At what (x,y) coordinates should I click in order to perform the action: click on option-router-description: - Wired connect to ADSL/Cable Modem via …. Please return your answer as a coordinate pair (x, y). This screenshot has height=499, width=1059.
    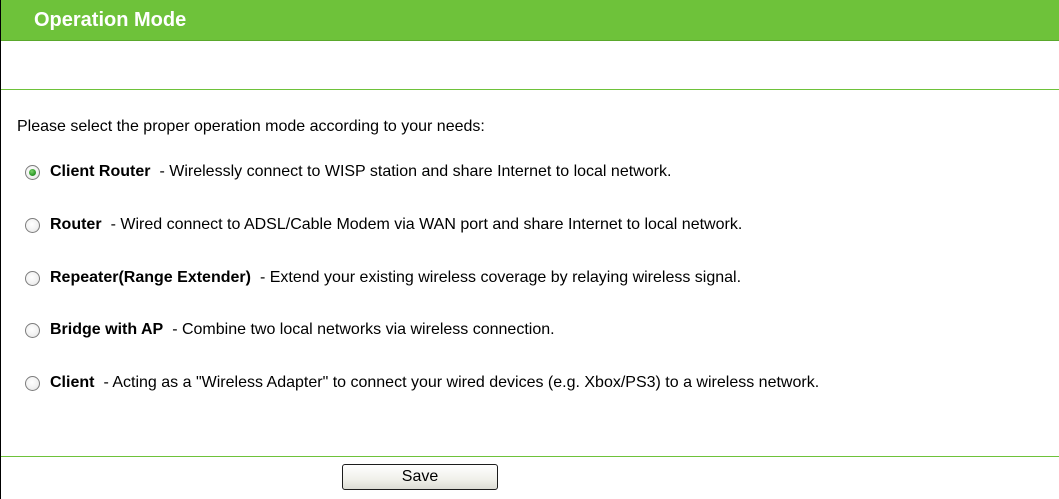
    Looking at the image, I should click on (426, 224).